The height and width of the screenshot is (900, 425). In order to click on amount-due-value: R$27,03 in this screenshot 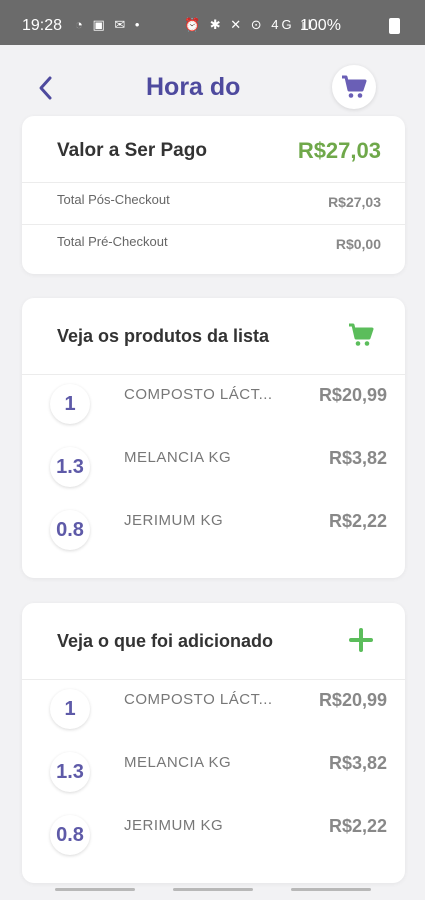, I will do `click(339, 150)`.